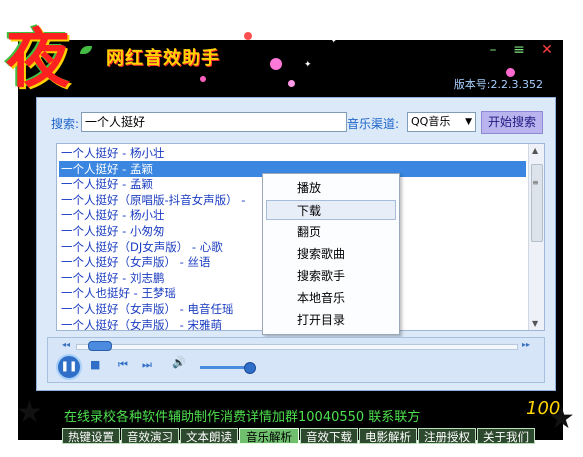 This screenshot has width=583, height=457. Describe the element at coordinates (535, 182) in the screenshot. I see `grip-icon: ≡` at that location.